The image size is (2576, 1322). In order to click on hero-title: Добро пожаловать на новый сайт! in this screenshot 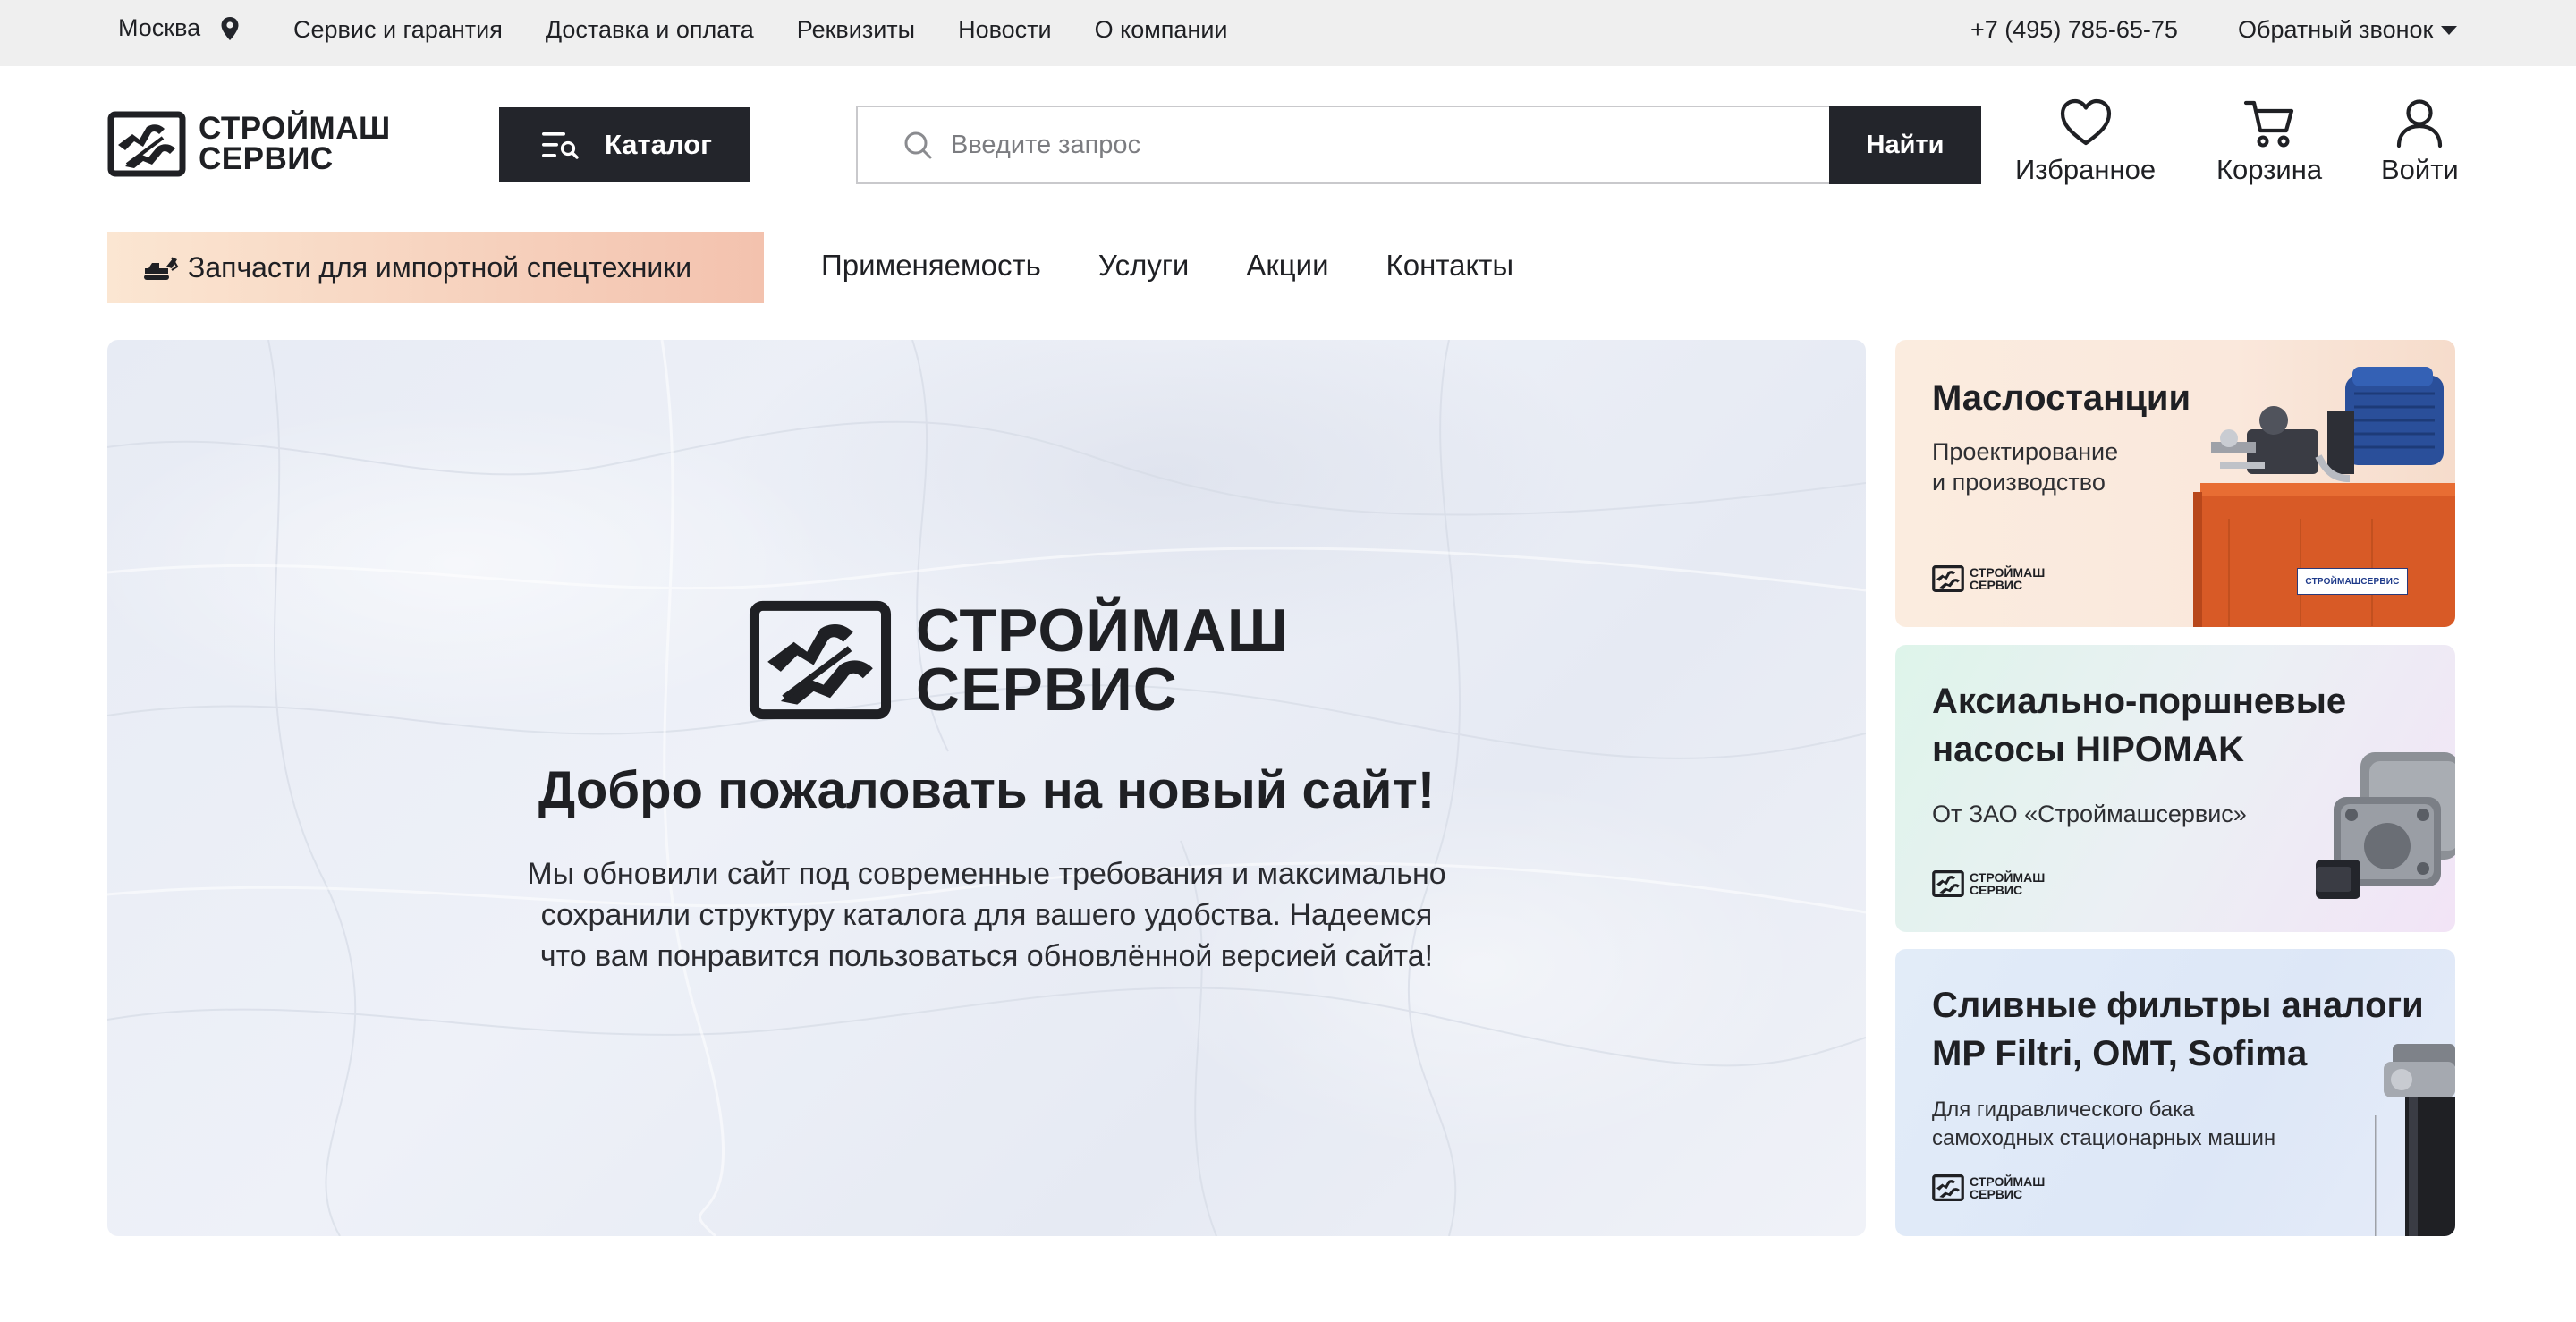, I will do `click(987, 790)`.